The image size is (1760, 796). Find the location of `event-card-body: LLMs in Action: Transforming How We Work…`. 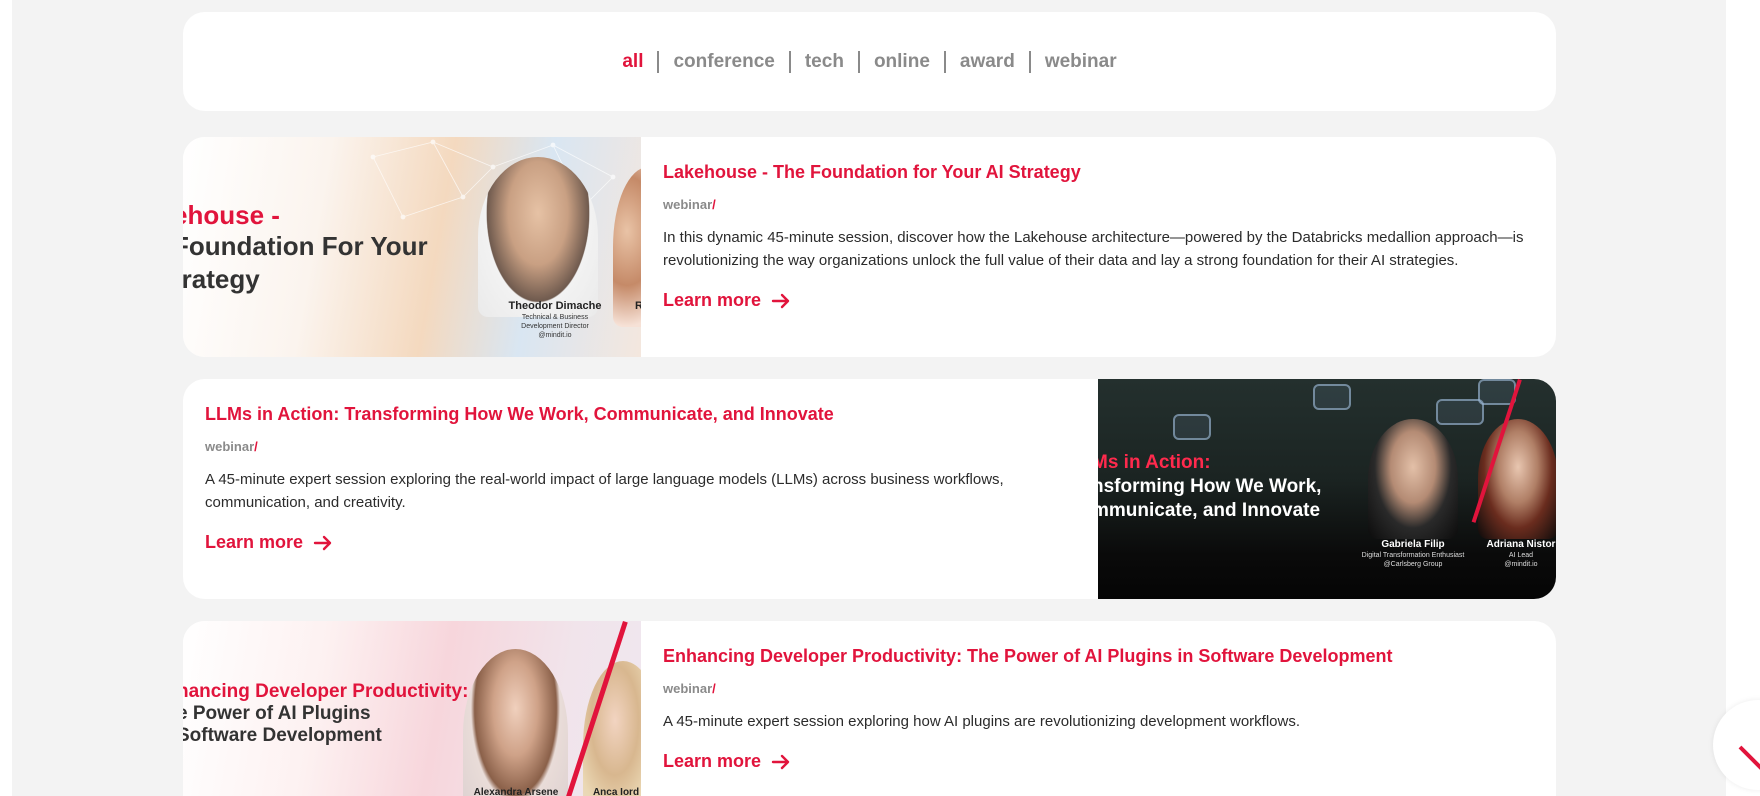

event-card-body: LLMs in Action: Transforming How We Work… is located at coordinates (625, 478).